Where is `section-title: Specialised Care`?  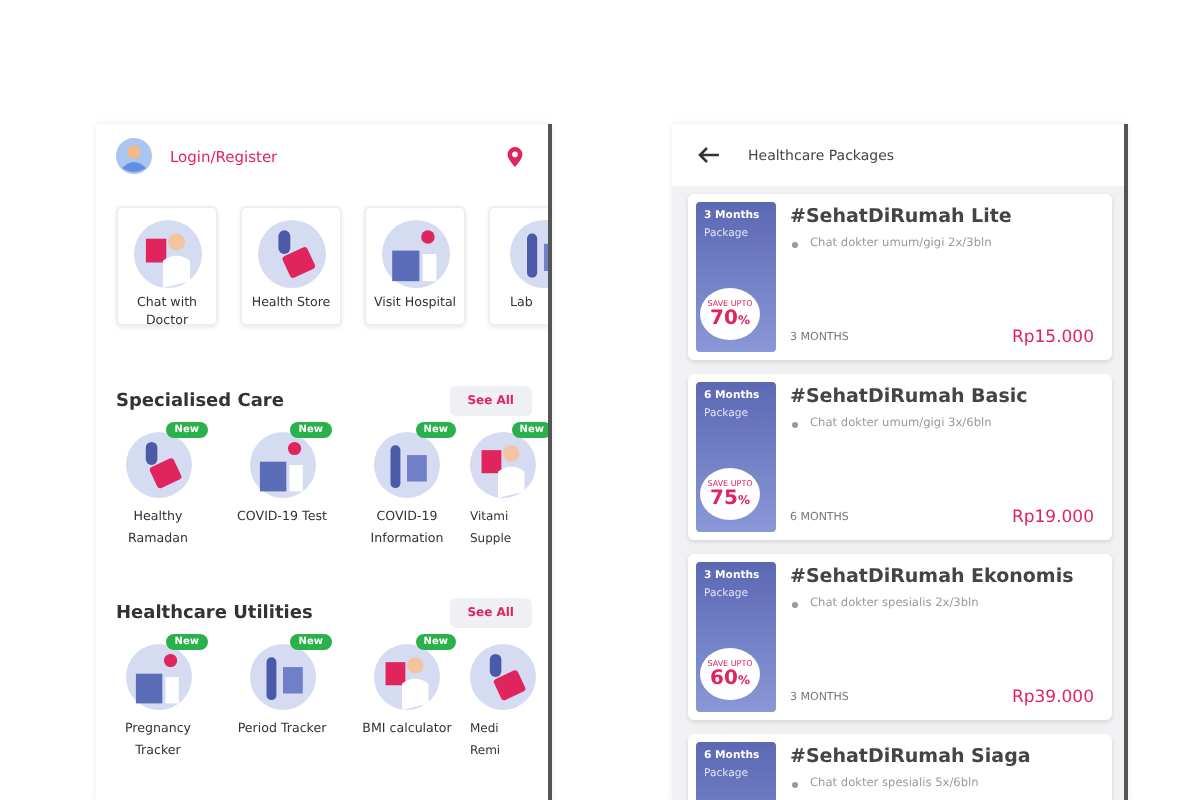
section-title: Specialised Care is located at coordinates (200, 401).